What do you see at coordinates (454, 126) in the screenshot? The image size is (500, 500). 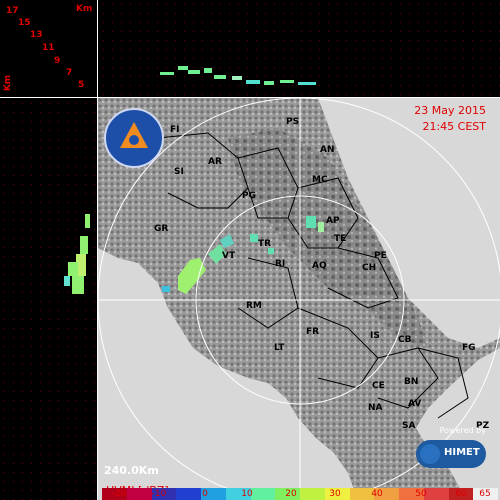 I see `time-label: 21:45 CEST` at bounding box center [454, 126].